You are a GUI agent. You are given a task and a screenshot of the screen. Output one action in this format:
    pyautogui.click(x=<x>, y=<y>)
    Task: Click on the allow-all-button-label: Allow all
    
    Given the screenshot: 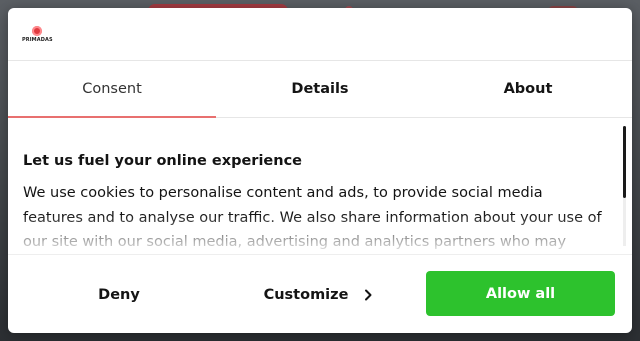 What is the action you would take?
    pyautogui.click(x=520, y=293)
    